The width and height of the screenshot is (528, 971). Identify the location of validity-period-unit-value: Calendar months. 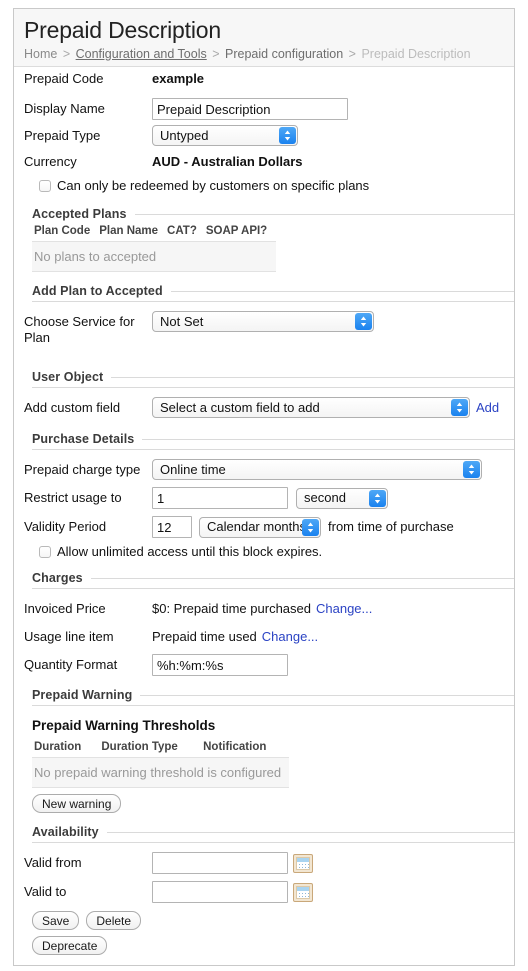
(256, 526).